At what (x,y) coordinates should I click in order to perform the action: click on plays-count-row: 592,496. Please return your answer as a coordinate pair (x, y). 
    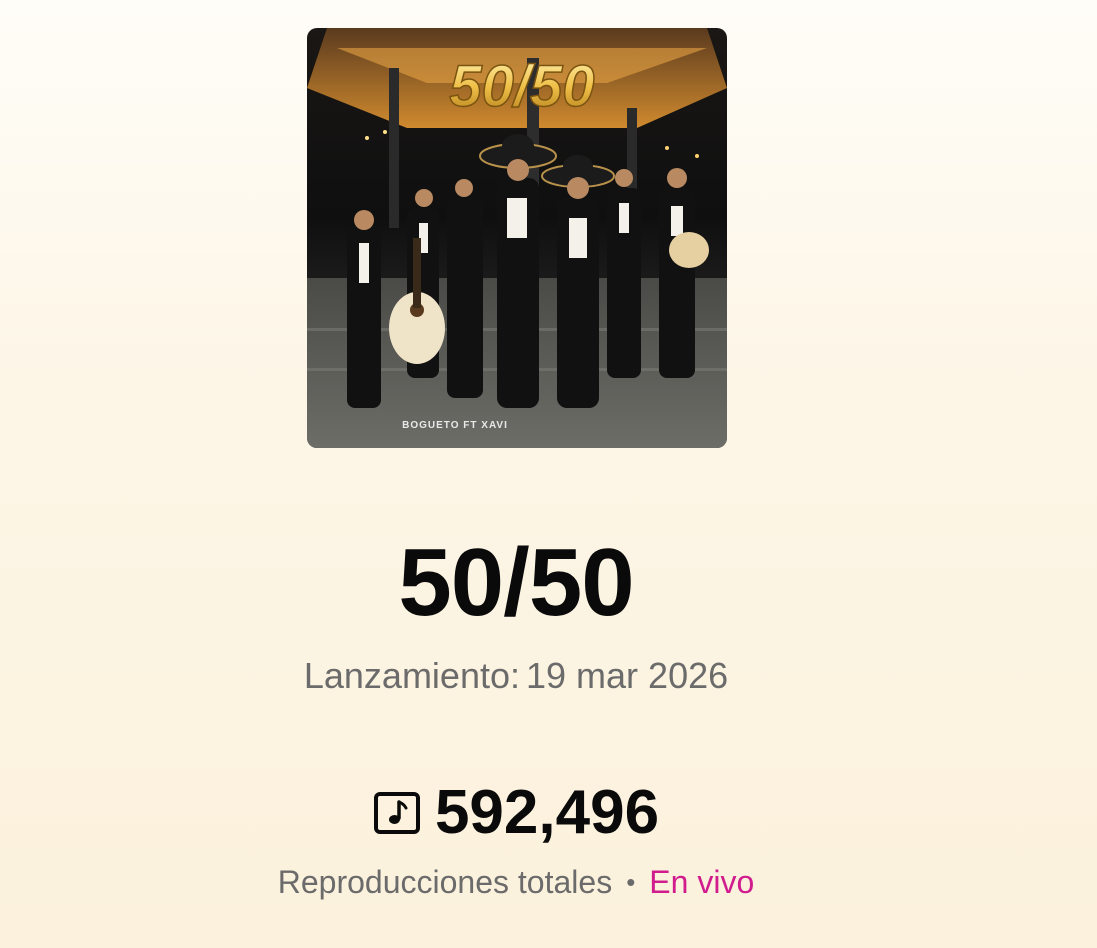
    Looking at the image, I should click on (516, 813).